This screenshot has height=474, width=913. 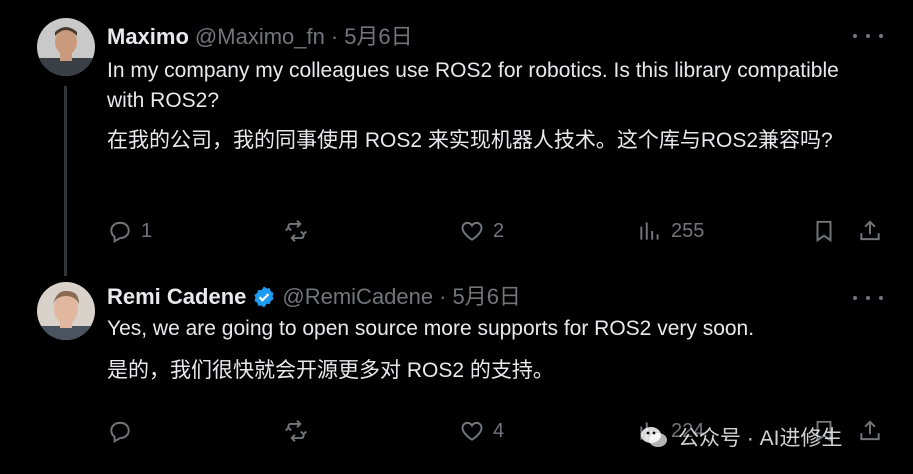 I want to click on author-name: Remi Cadene, so click(x=176, y=297).